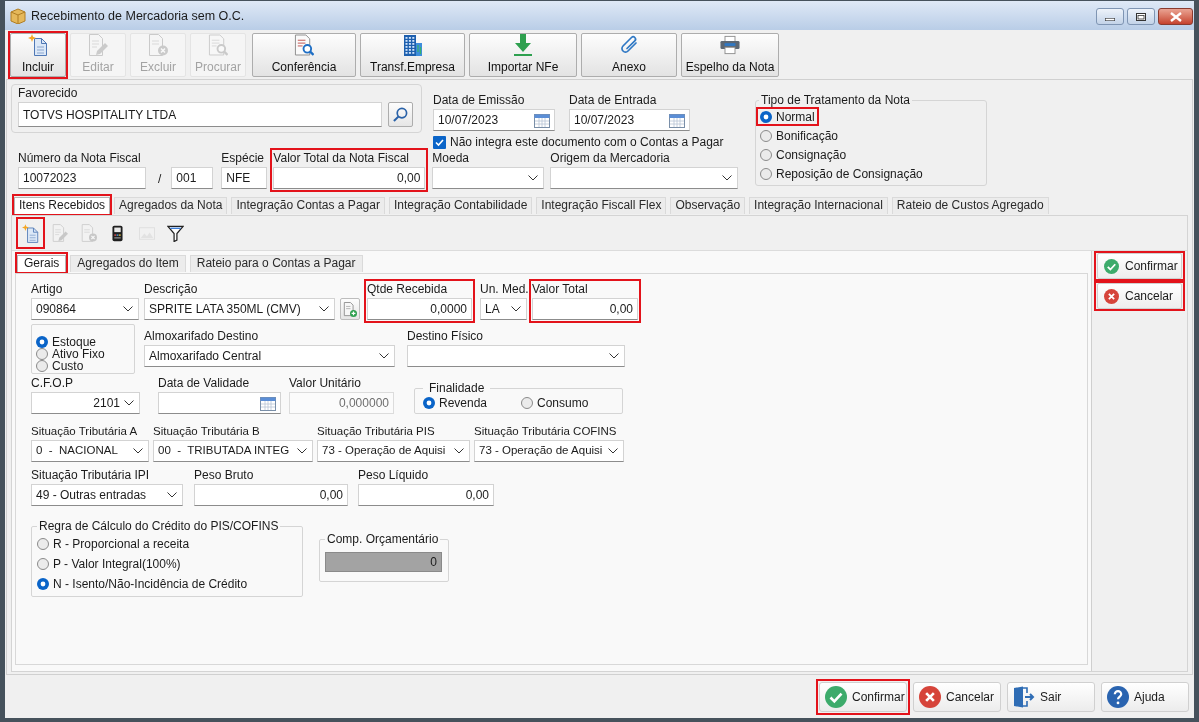 The height and width of the screenshot is (722, 1199). I want to click on search-icon, so click(400, 114).